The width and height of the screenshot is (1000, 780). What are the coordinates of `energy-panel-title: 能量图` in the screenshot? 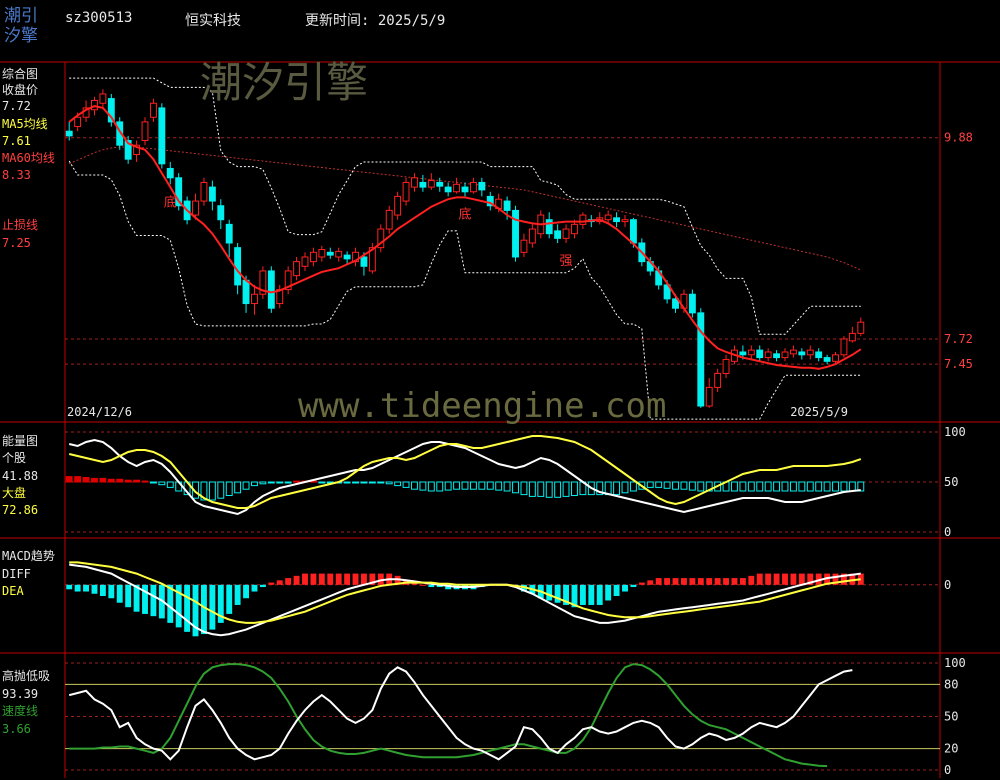 It's located at (20, 441).